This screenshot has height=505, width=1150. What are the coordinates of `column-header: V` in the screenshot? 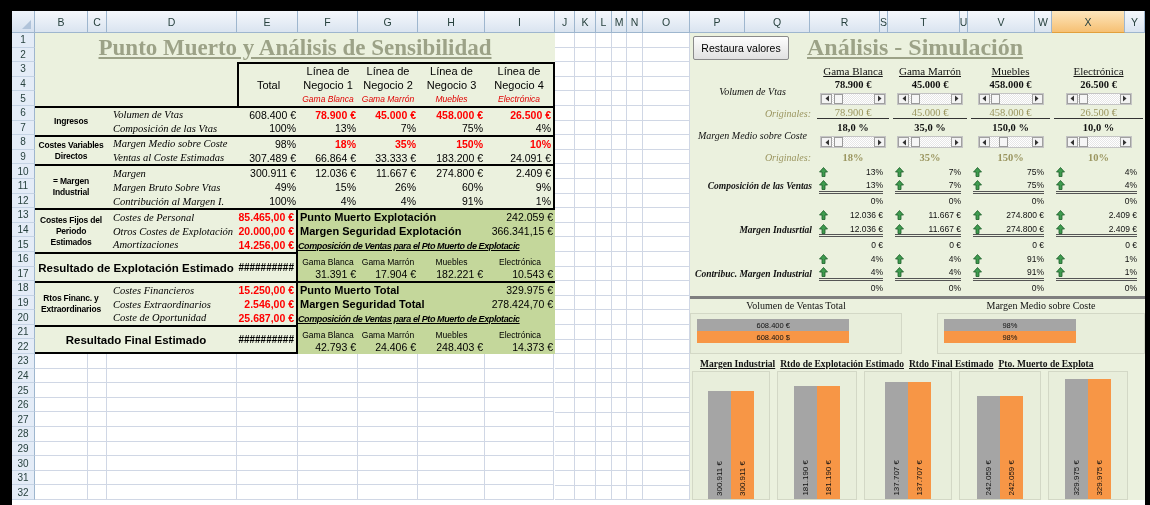 It's located at (1001, 22).